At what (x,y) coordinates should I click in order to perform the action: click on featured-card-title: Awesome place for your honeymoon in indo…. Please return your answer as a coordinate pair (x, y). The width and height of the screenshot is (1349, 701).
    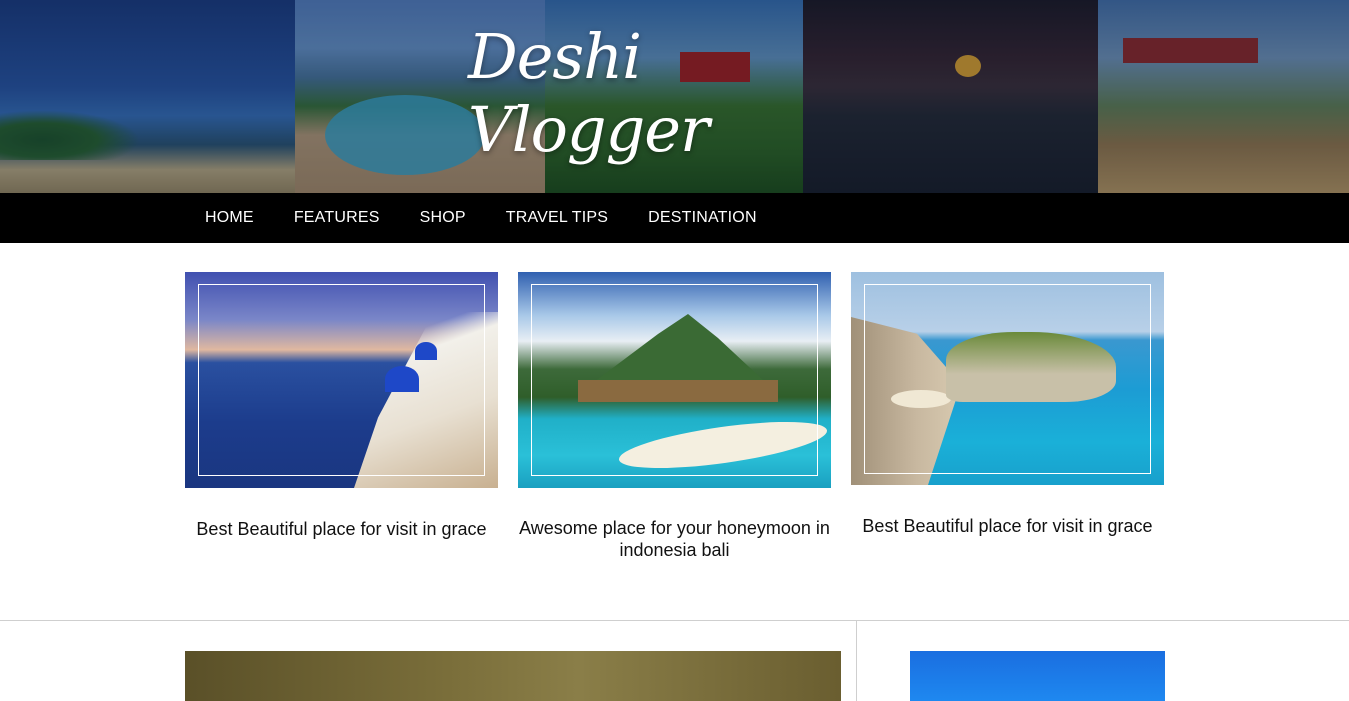
    Looking at the image, I should click on (674, 539).